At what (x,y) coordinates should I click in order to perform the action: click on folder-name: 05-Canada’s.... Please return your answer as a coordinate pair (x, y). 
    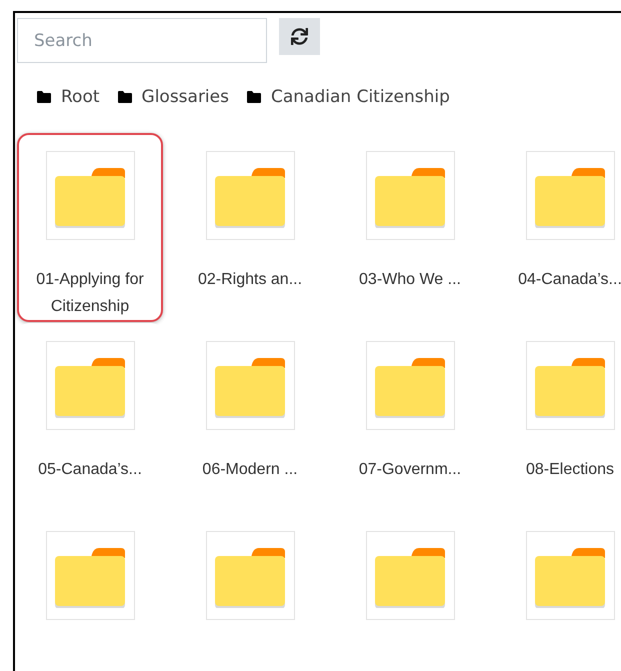
    Looking at the image, I should click on (90, 470).